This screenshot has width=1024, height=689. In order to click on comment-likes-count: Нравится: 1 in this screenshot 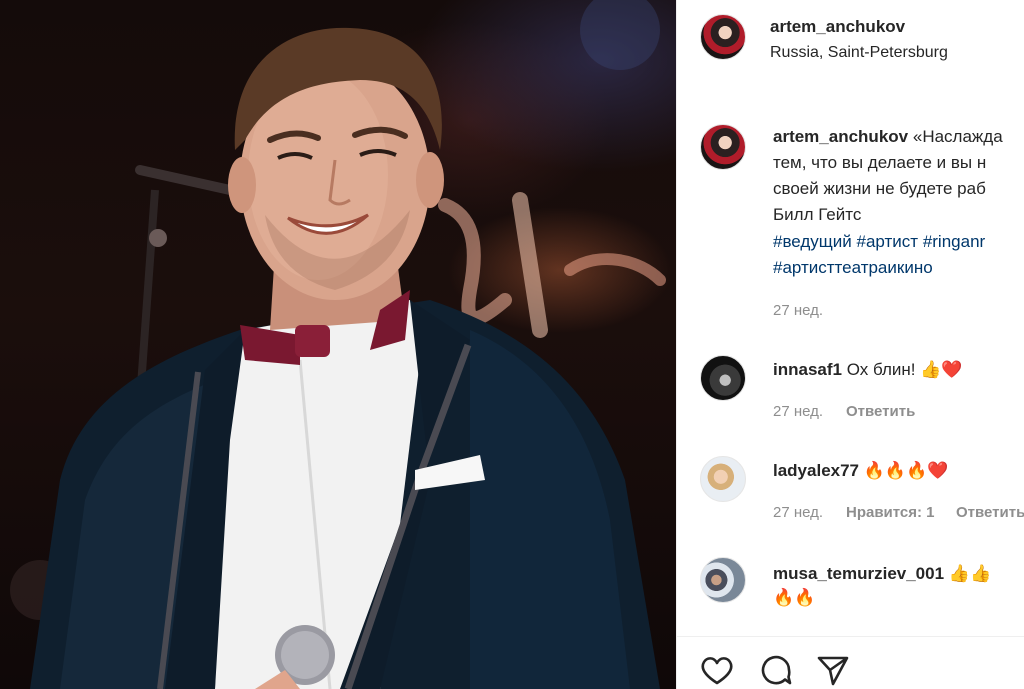, I will do `click(890, 512)`.